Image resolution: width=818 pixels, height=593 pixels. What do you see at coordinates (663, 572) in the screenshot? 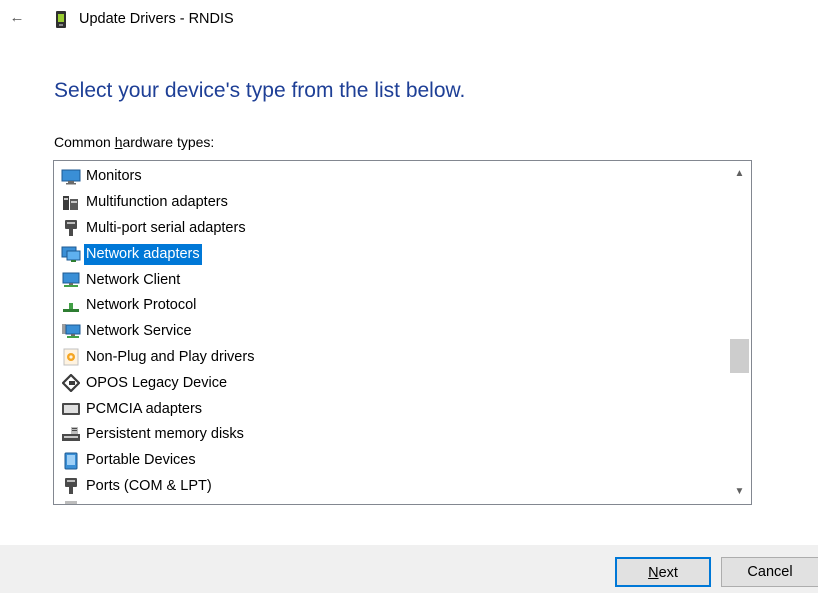
I see `next-button: Next` at bounding box center [663, 572].